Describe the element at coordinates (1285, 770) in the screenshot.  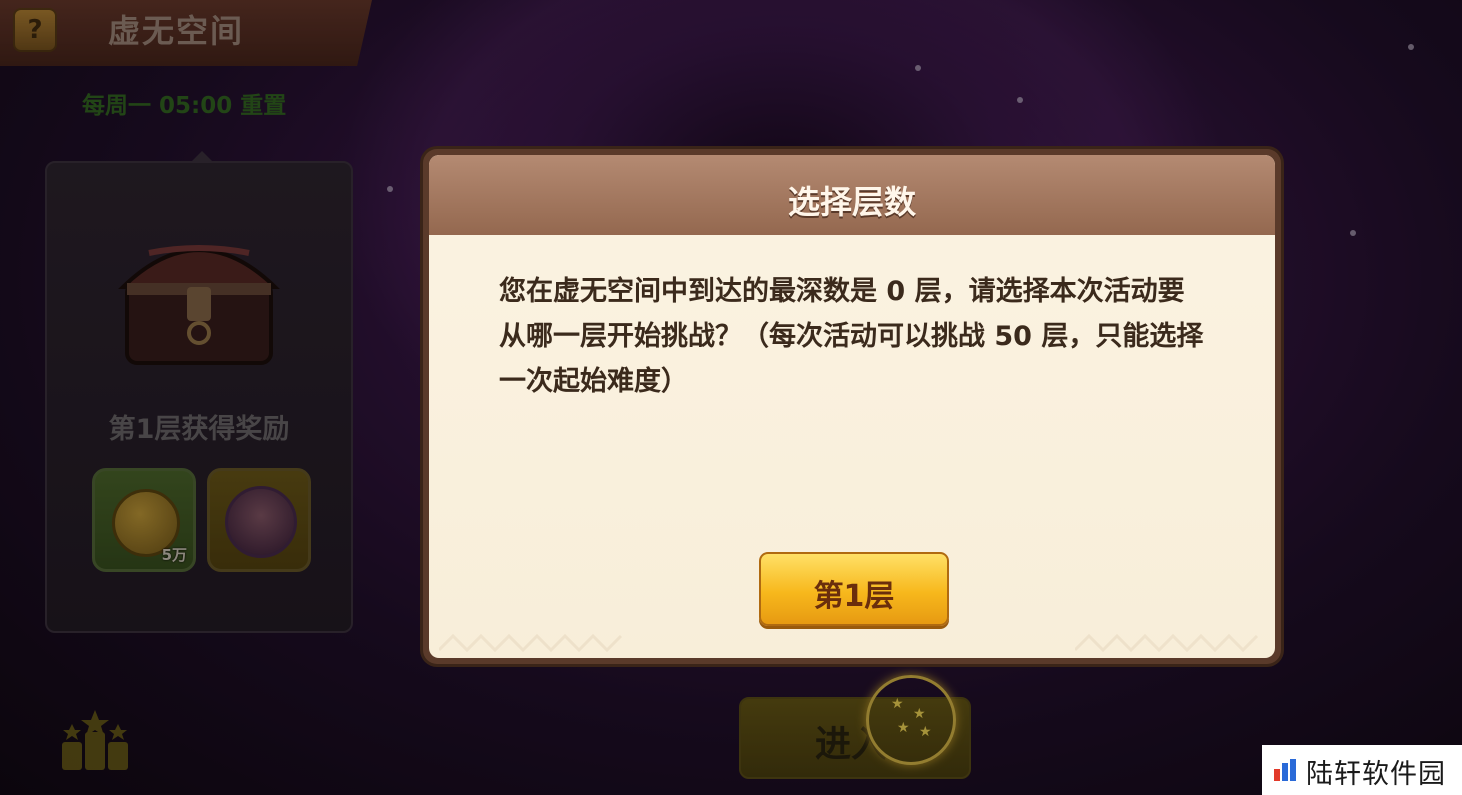
I see `site-logo-icon` at that location.